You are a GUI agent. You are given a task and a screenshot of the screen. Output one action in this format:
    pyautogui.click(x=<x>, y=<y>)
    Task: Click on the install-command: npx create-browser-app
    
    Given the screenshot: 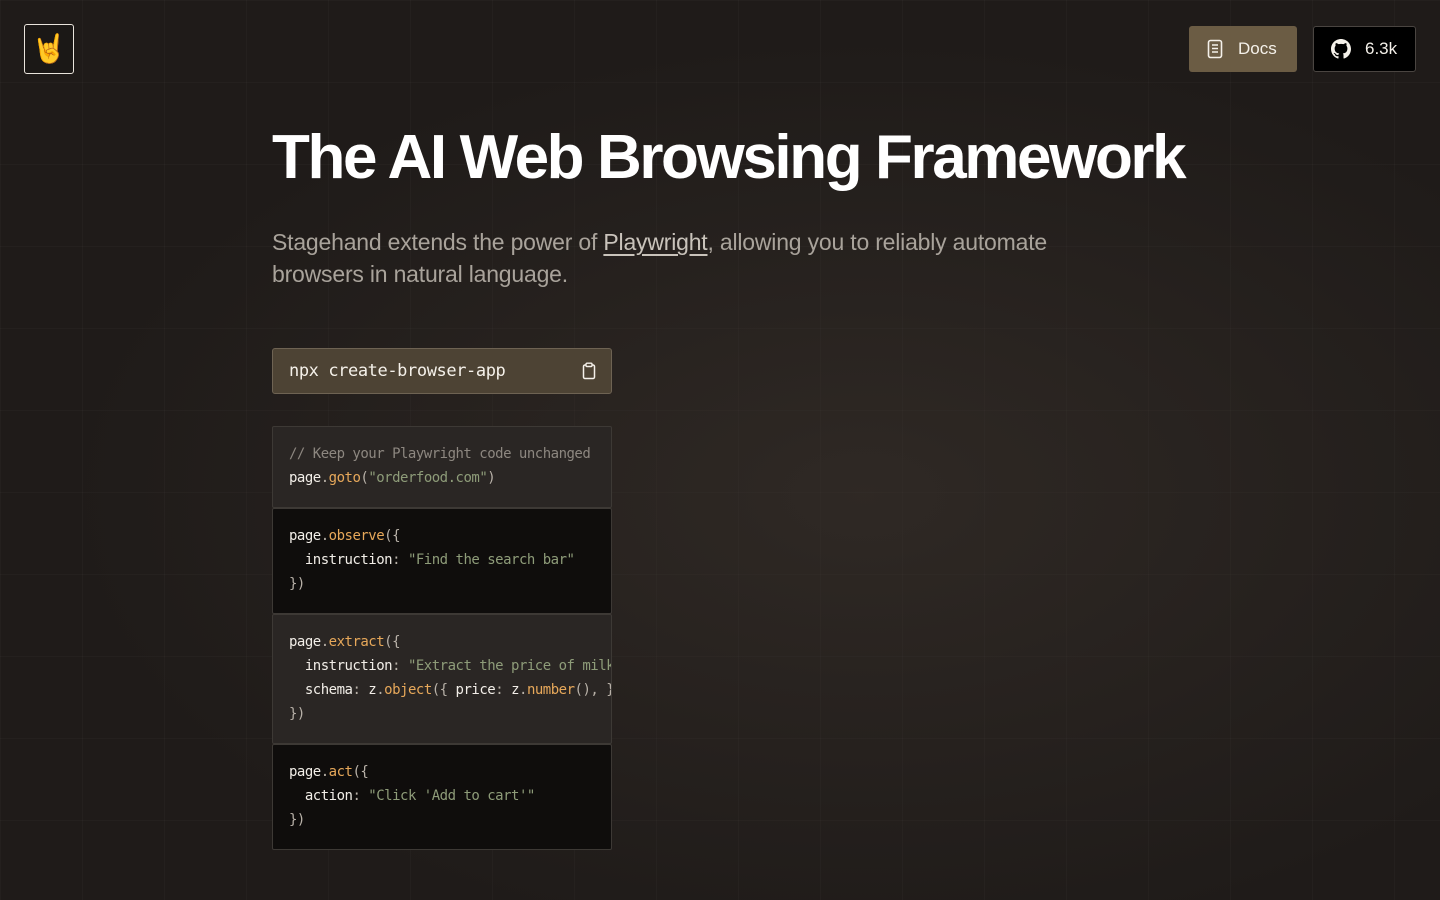 What is the action you would take?
    pyautogui.click(x=397, y=371)
    